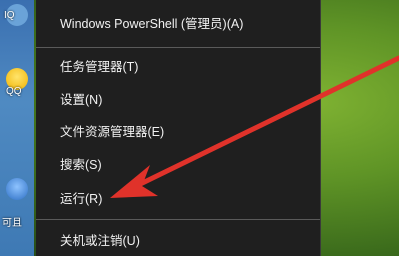 The width and height of the screenshot is (399, 256). I want to click on menu-item-settings: 设置(N), so click(178, 100).